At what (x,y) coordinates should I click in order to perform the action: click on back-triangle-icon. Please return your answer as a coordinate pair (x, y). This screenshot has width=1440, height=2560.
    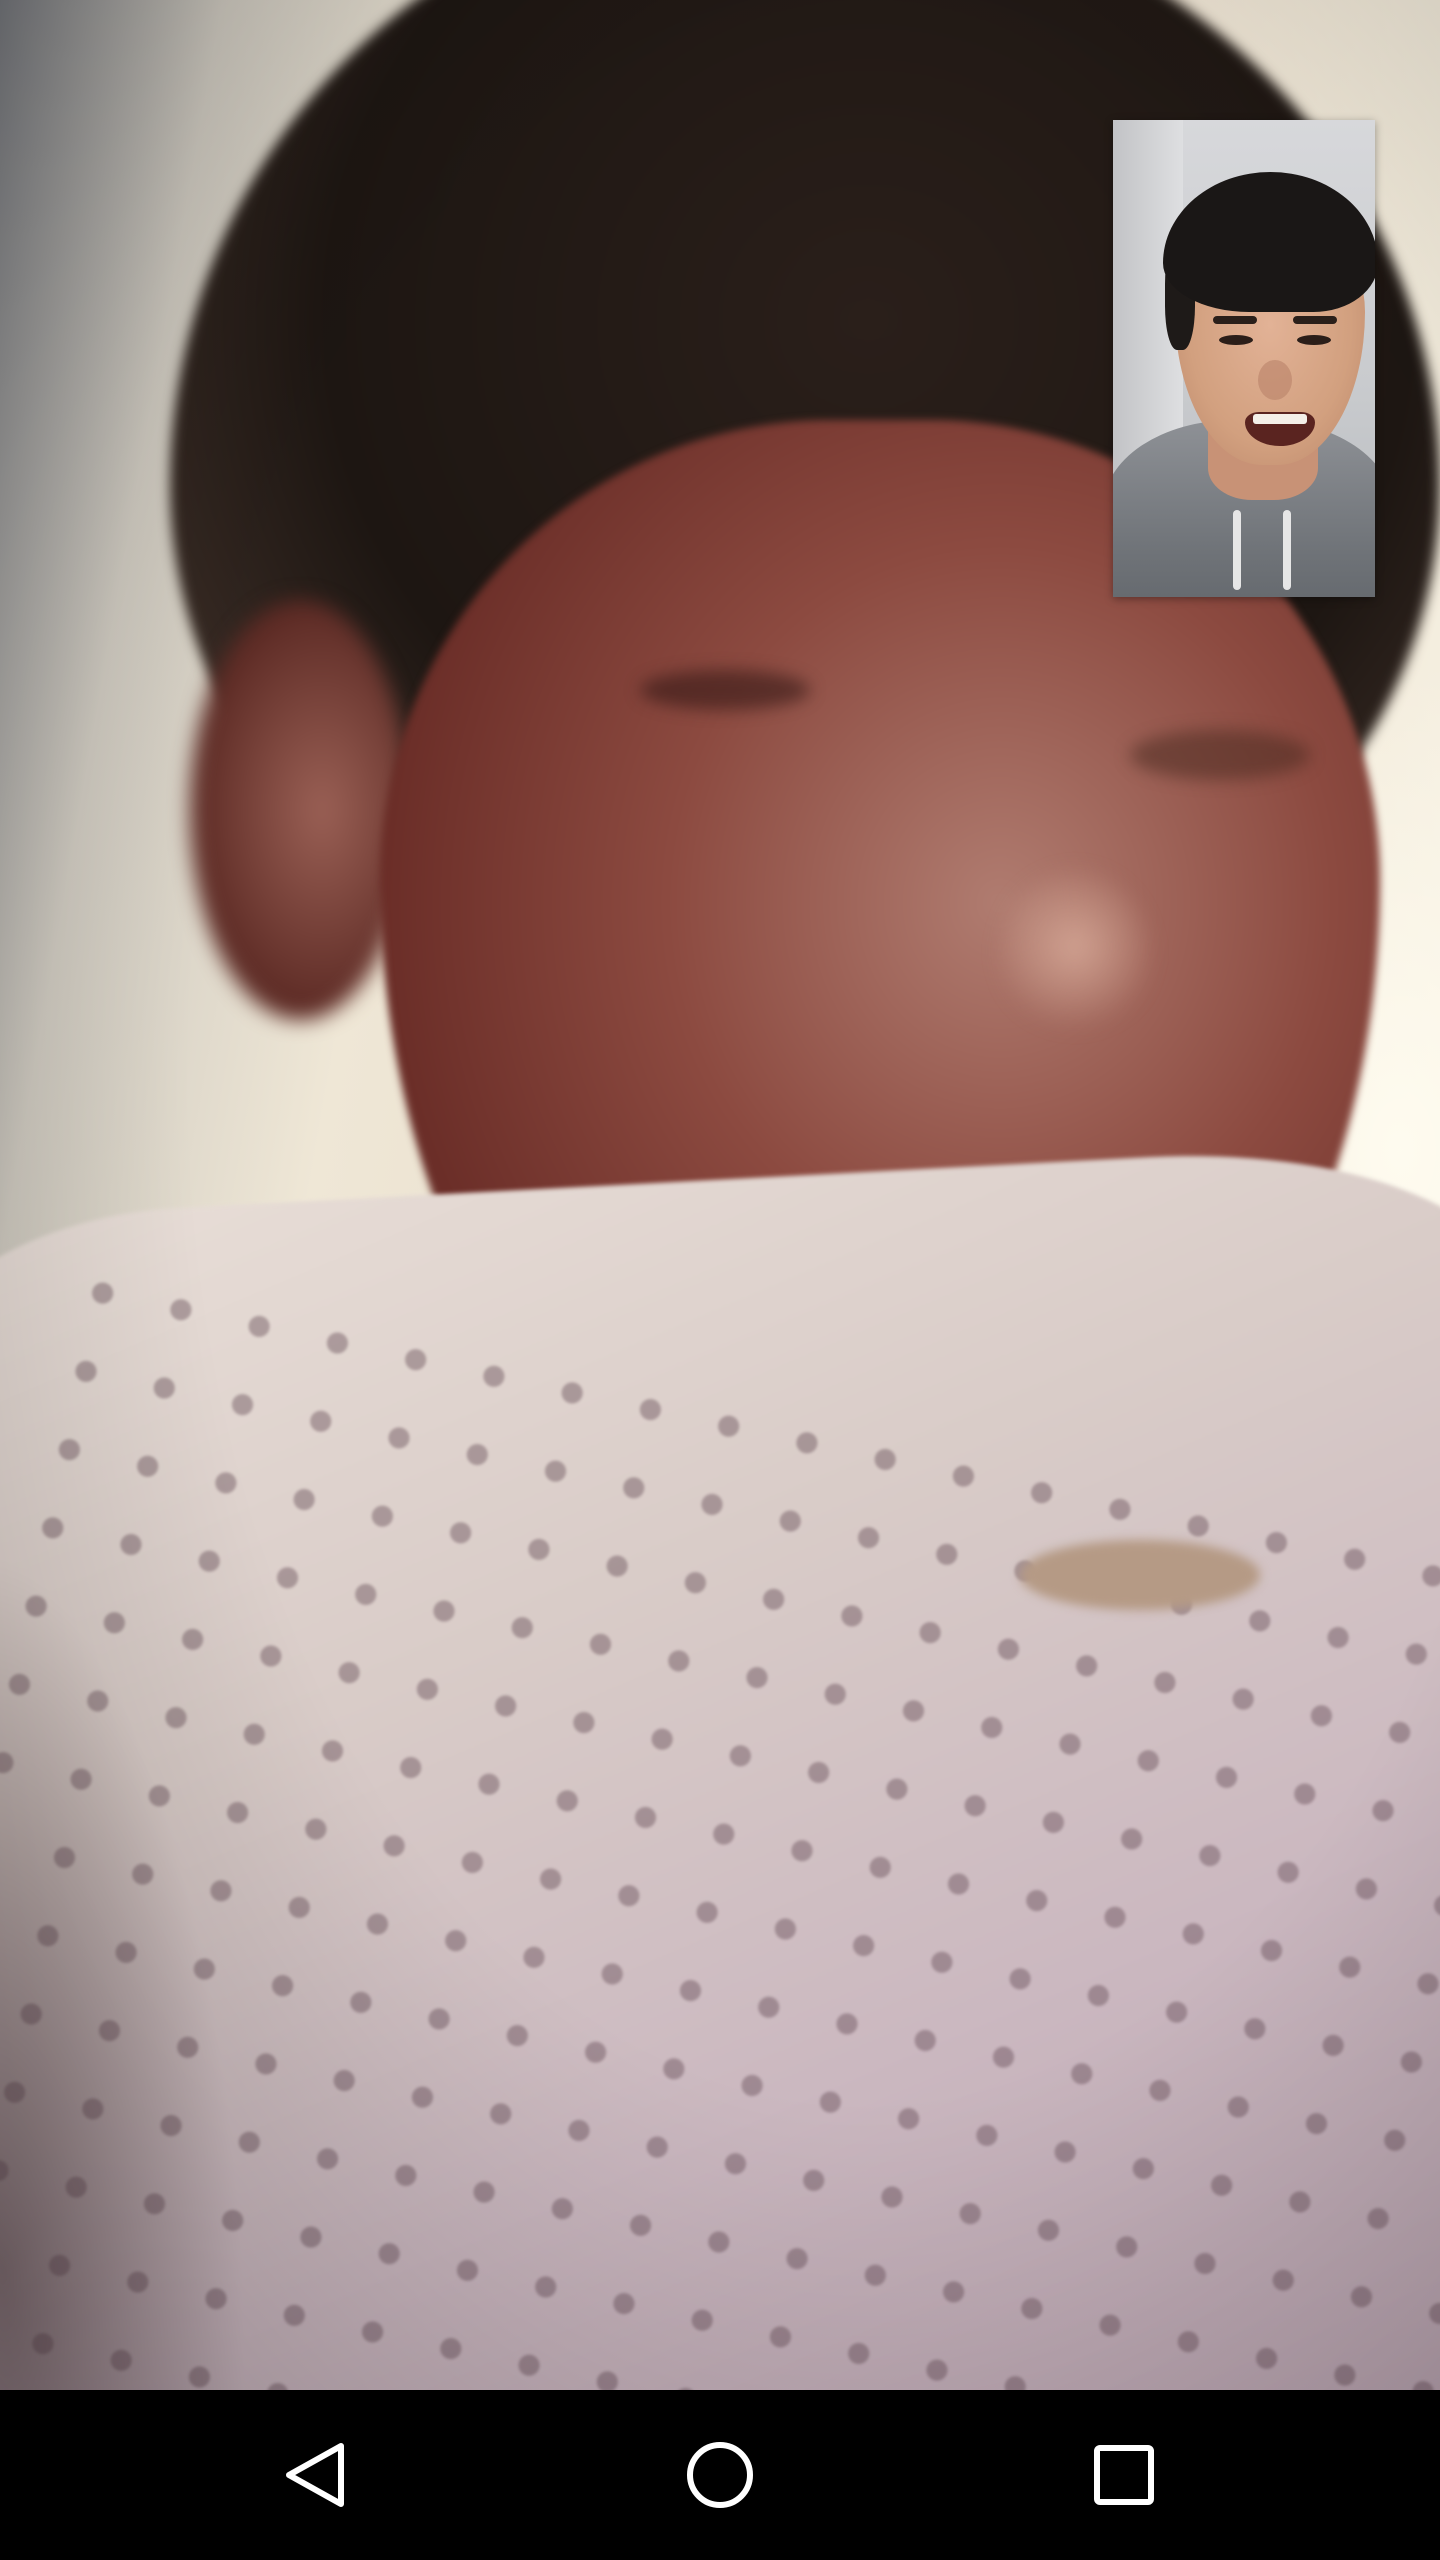
    Looking at the image, I should click on (315, 2475).